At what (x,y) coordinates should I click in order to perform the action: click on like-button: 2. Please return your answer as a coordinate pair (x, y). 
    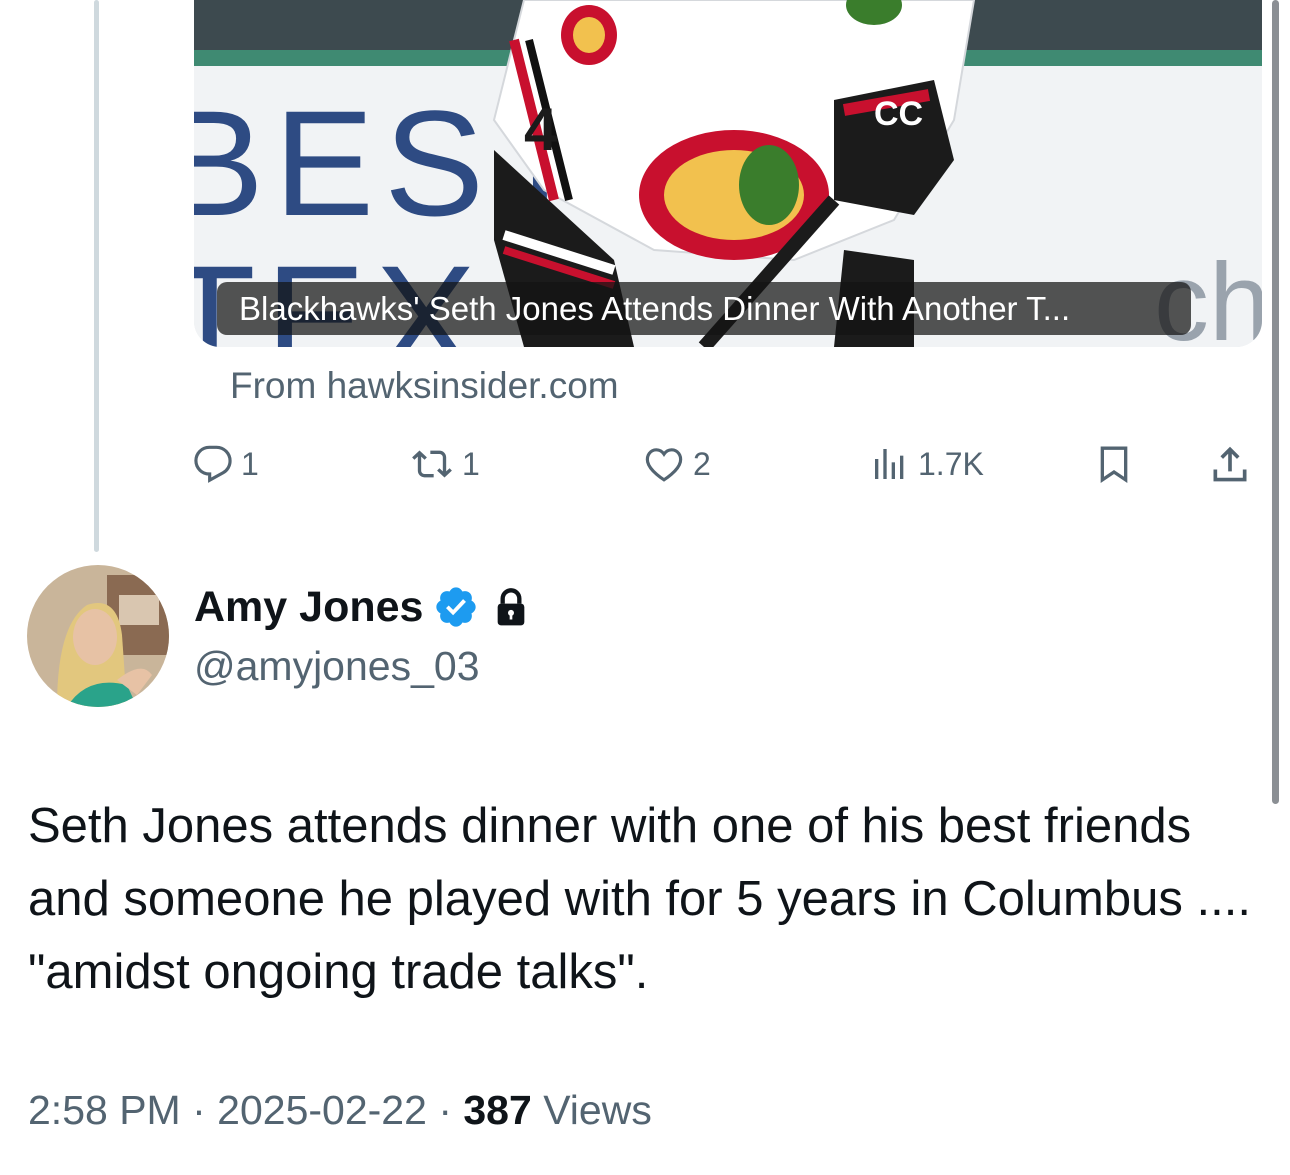
    Looking at the image, I should click on (677, 464).